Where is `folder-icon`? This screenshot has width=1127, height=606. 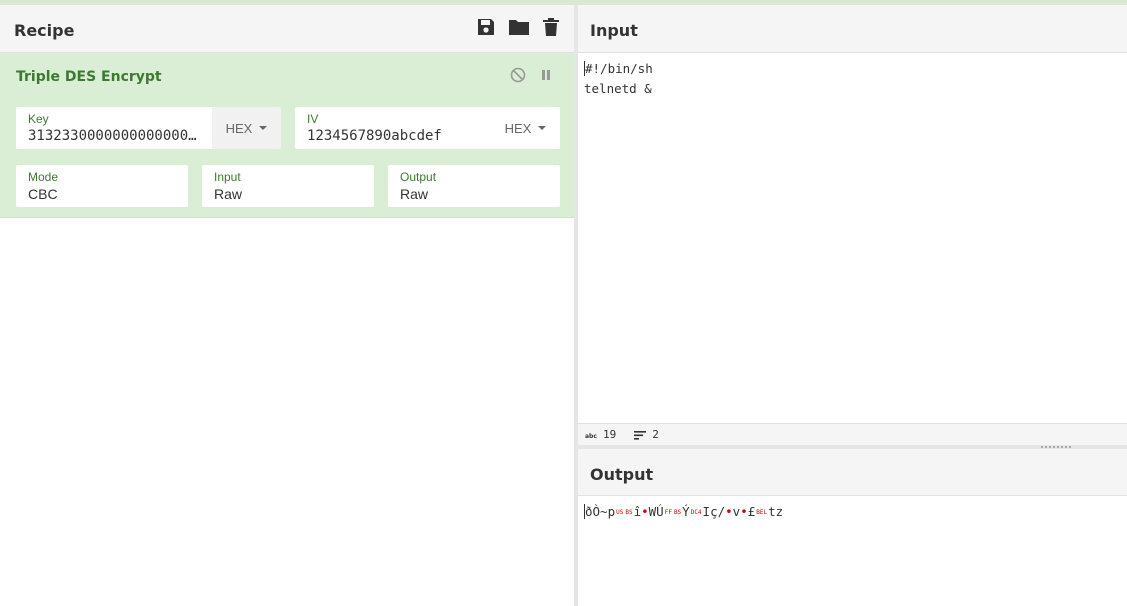
folder-icon is located at coordinates (519, 27).